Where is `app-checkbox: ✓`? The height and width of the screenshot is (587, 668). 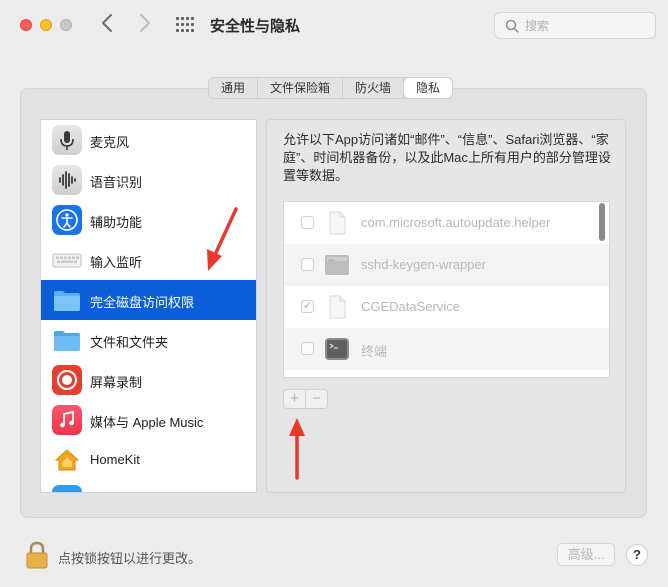 app-checkbox: ✓ is located at coordinates (307, 306).